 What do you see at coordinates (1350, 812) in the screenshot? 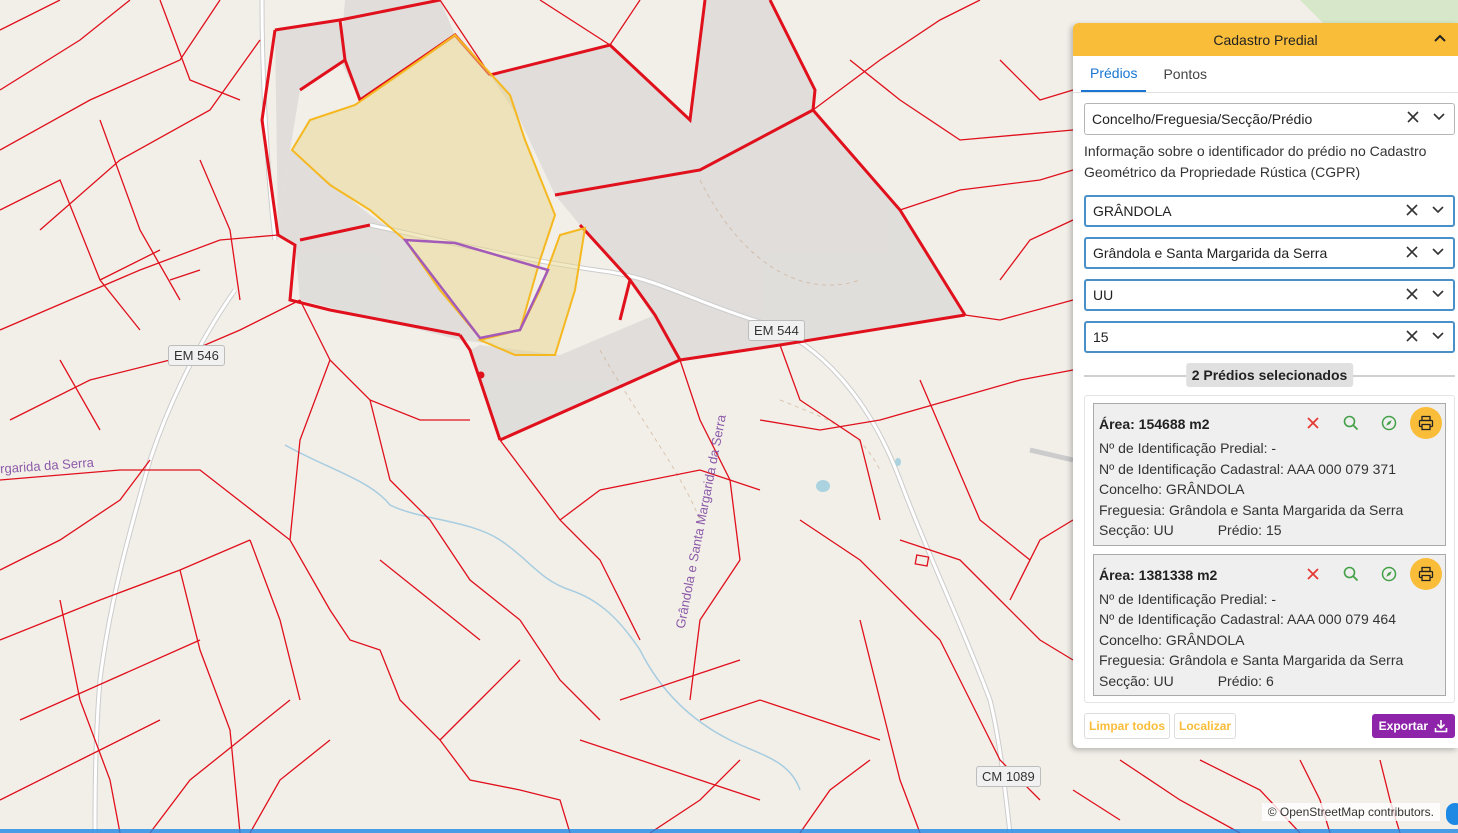
I see `map-attribution: © OpenStreetMap contributors.` at bounding box center [1350, 812].